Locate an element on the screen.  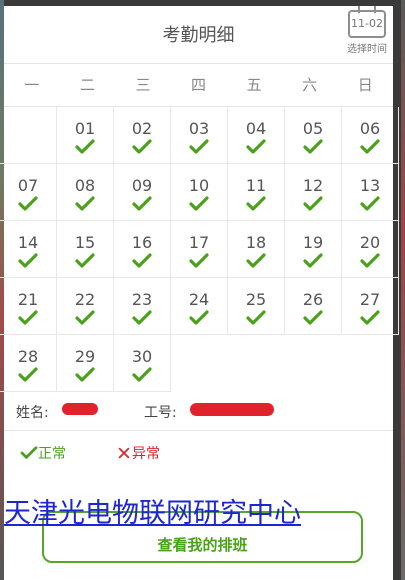
weekday-header: 一 二 三 四 五 六 日 is located at coordinates (198, 85).